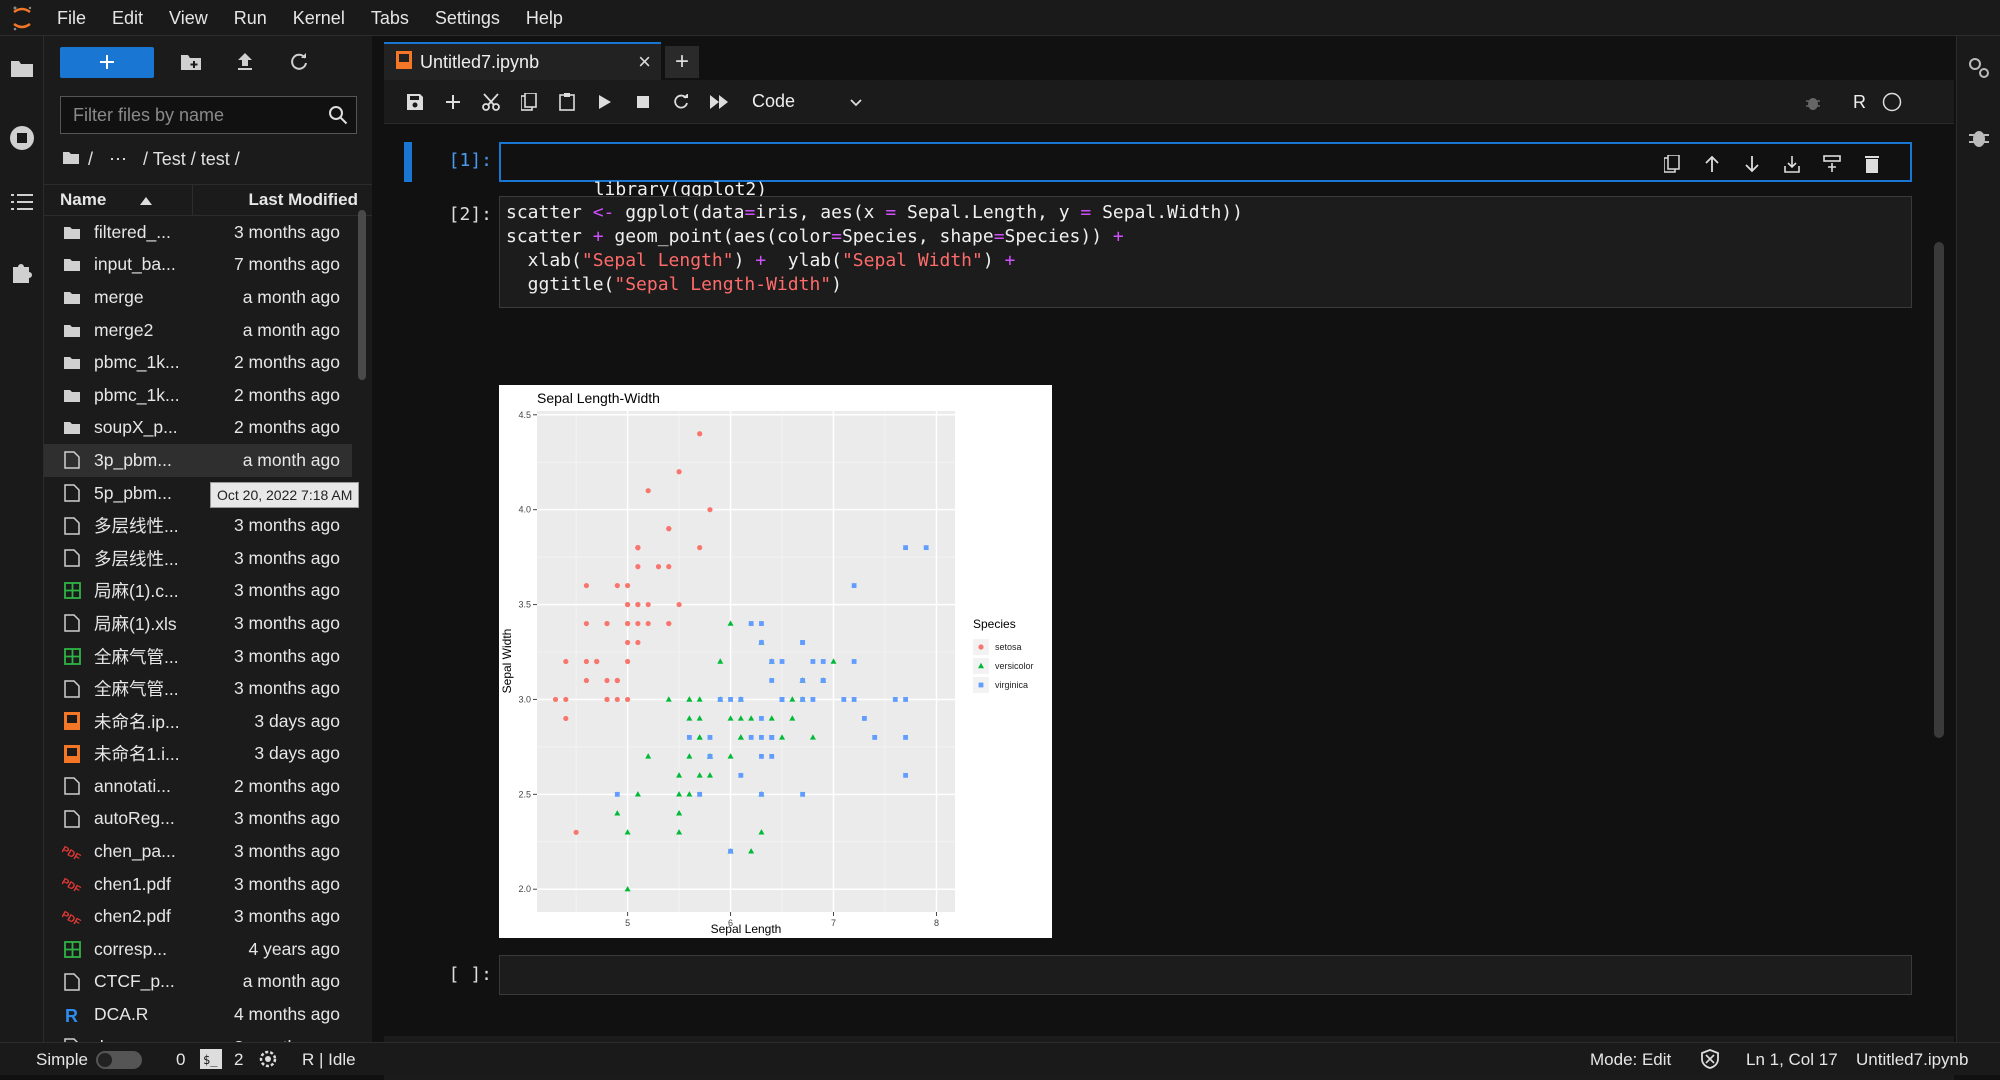 Image resolution: width=2000 pixels, height=1080 pixels. Describe the element at coordinates (1979, 68) in the screenshot. I see `property-inspector-icon` at that location.